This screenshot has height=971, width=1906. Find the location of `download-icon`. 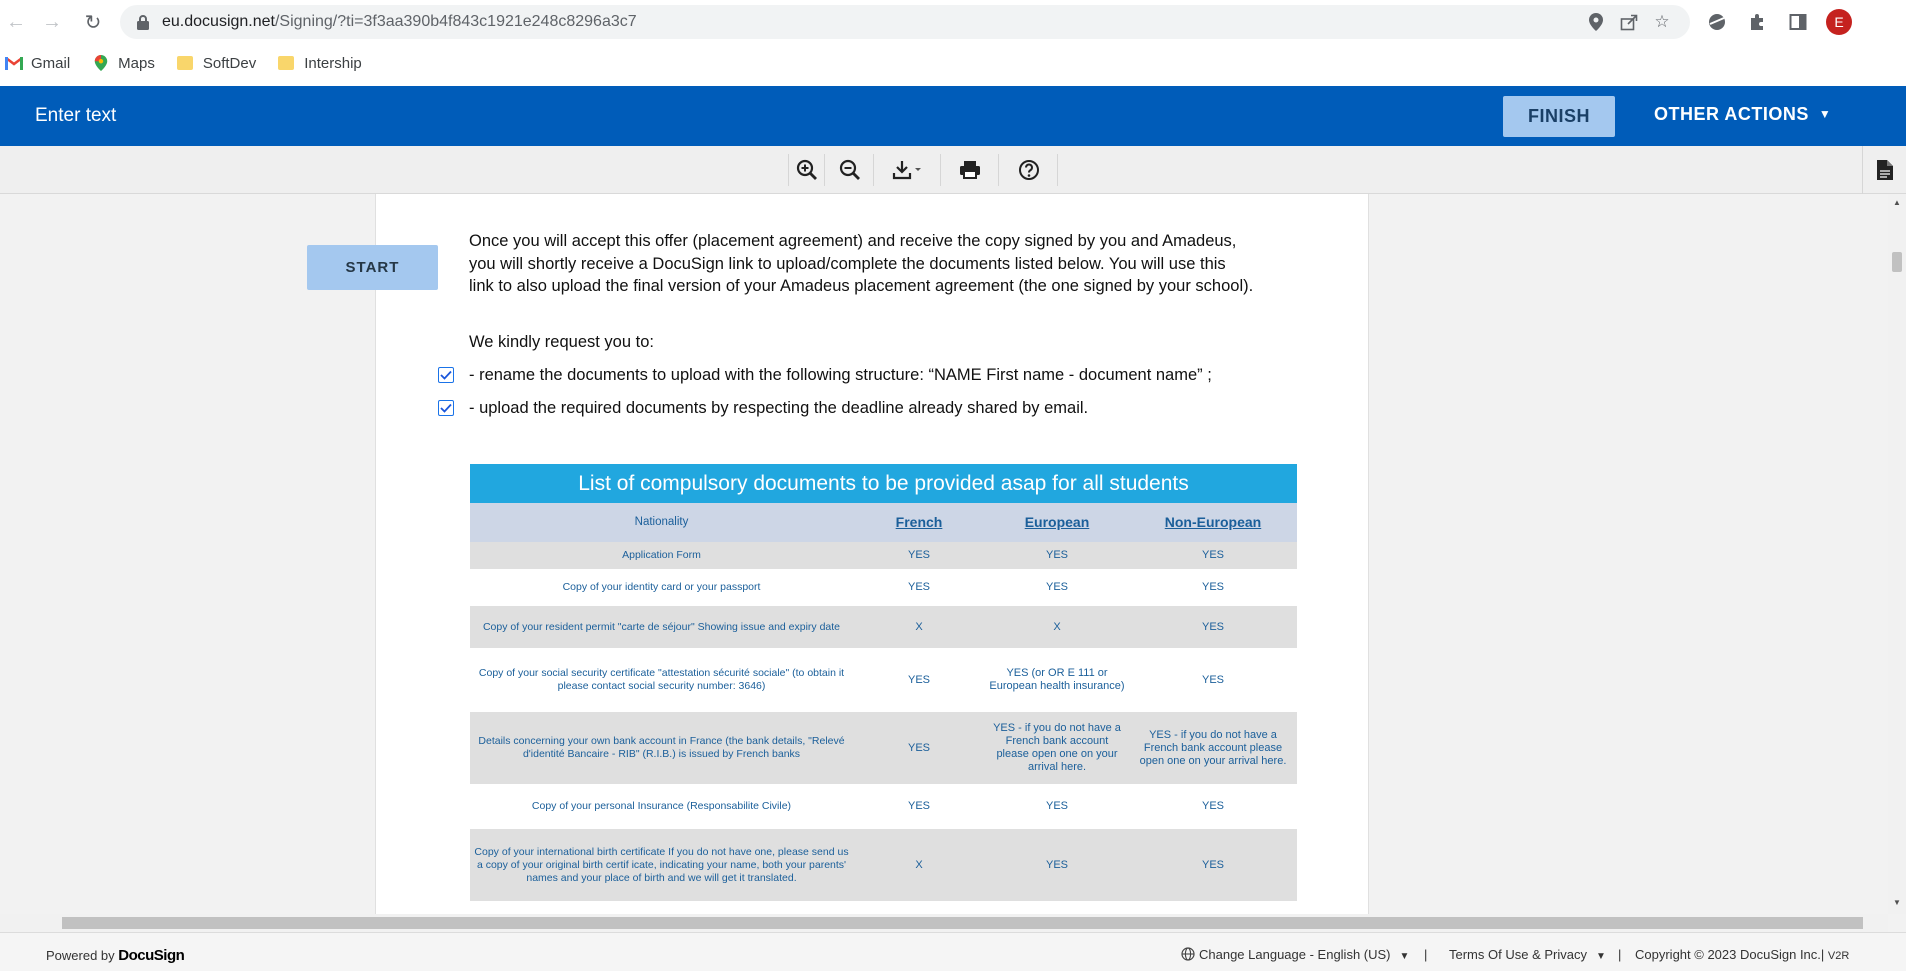

download-icon is located at coordinates (908, 170).